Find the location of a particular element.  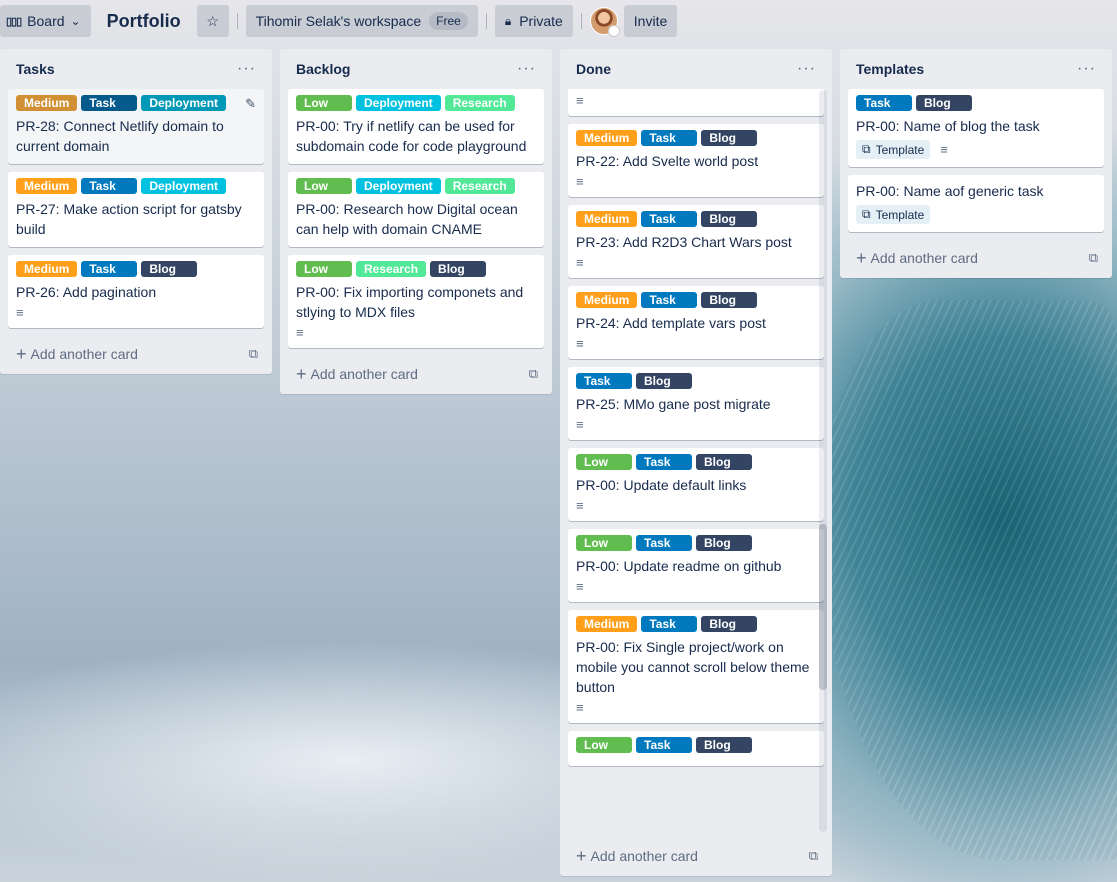

board-view-label: Board is located at coordinates (46, 21).